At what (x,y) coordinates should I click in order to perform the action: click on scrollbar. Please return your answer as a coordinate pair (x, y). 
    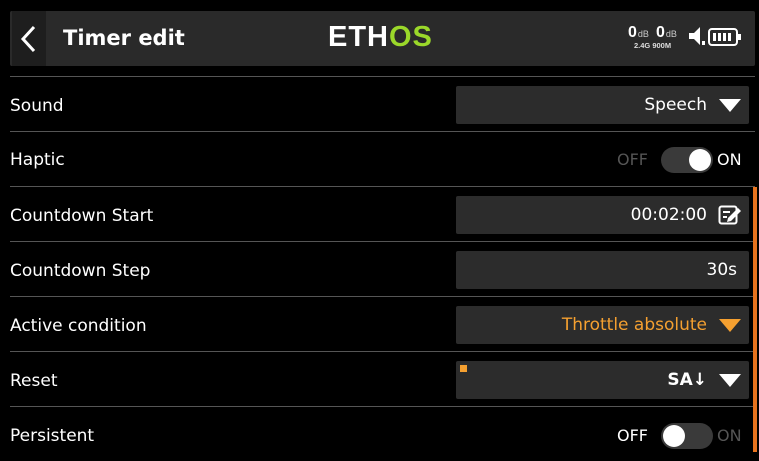
    Looking at the image, I should click on (755, 319).